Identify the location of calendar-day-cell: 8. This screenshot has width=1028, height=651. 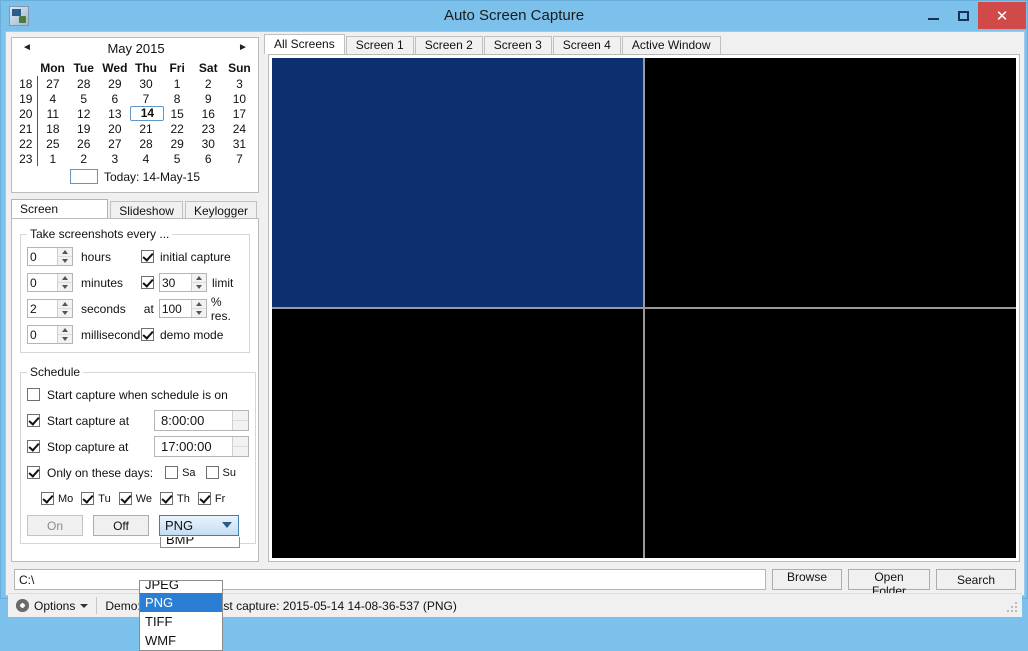
(177, 98).